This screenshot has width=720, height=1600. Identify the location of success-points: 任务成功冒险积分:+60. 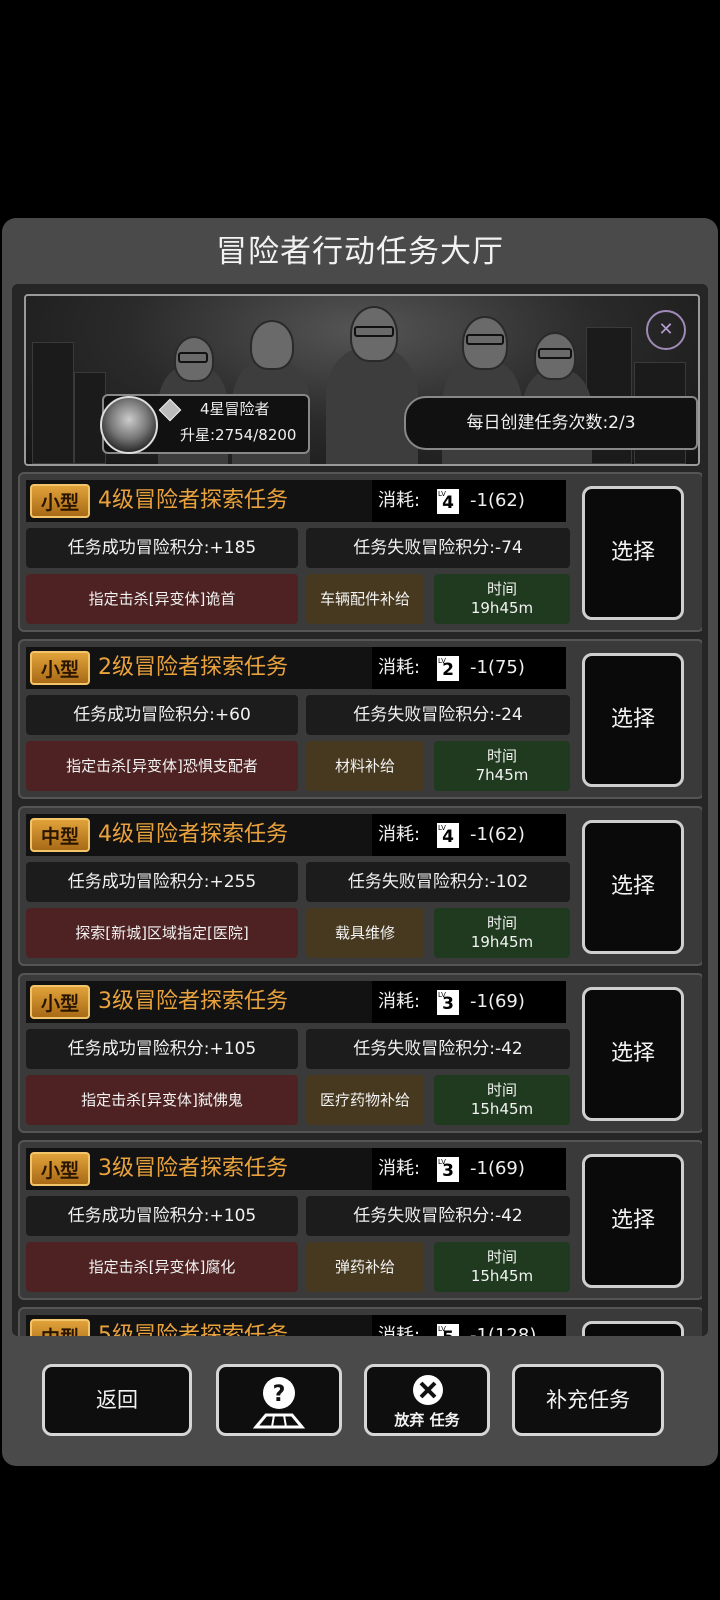
(162, 715).